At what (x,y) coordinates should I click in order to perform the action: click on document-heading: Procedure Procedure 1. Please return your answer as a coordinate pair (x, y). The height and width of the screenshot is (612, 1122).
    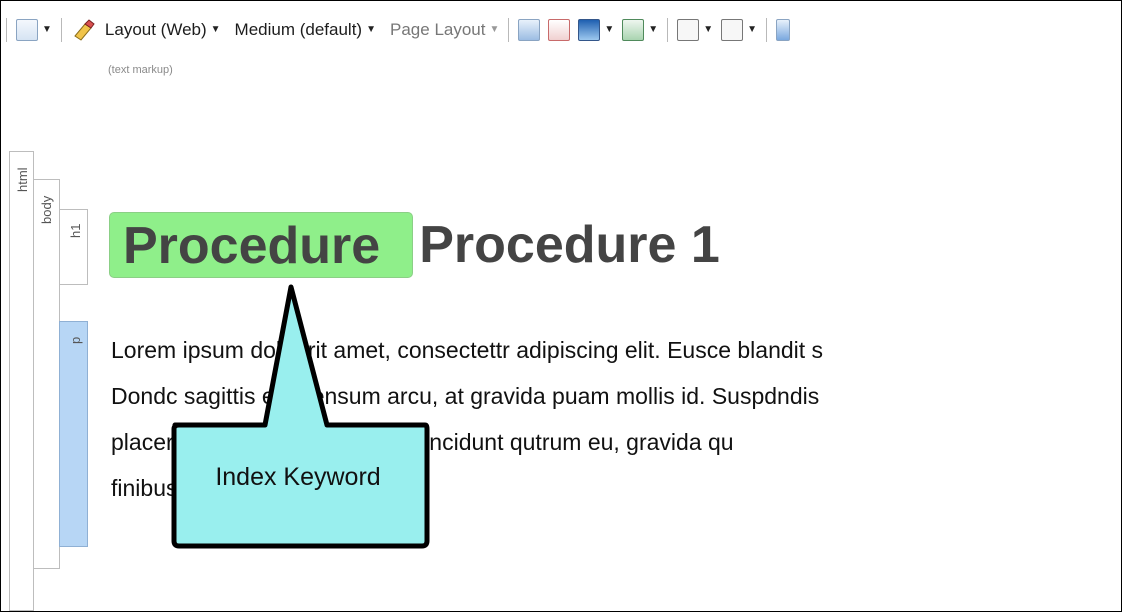
    Looking at the image, I should click on (414, 245).